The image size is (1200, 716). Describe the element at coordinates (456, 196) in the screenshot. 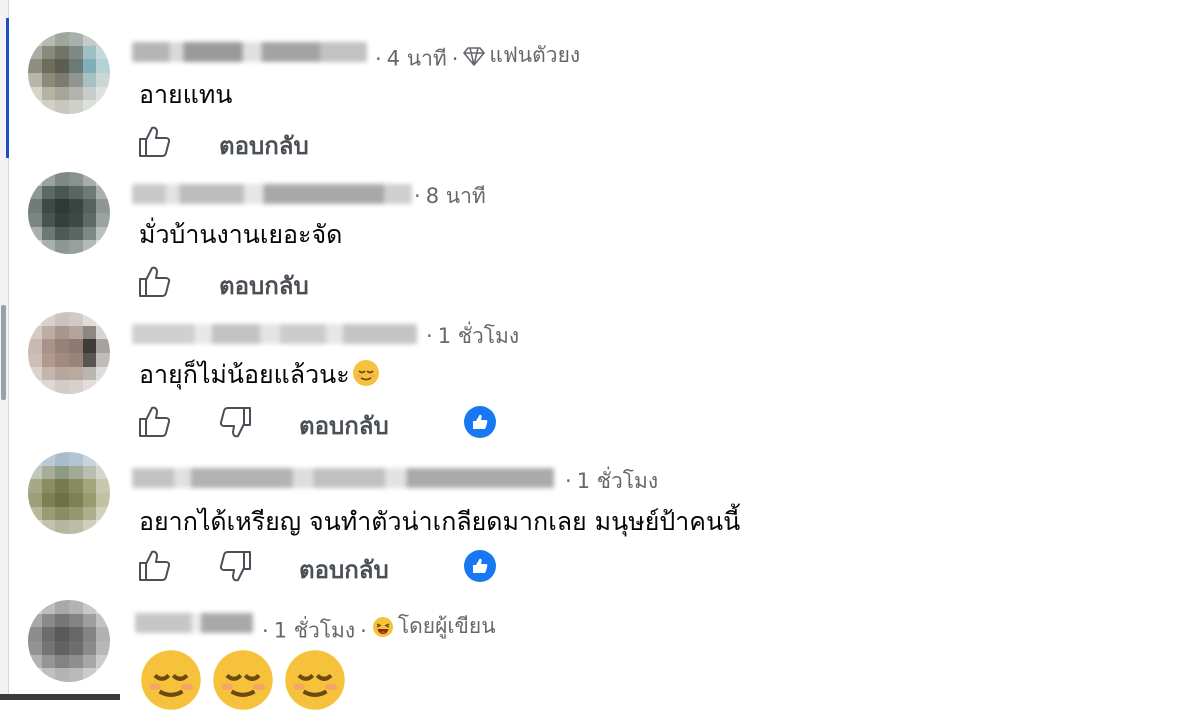

I see `comment-time: 8 นาที` at that location.